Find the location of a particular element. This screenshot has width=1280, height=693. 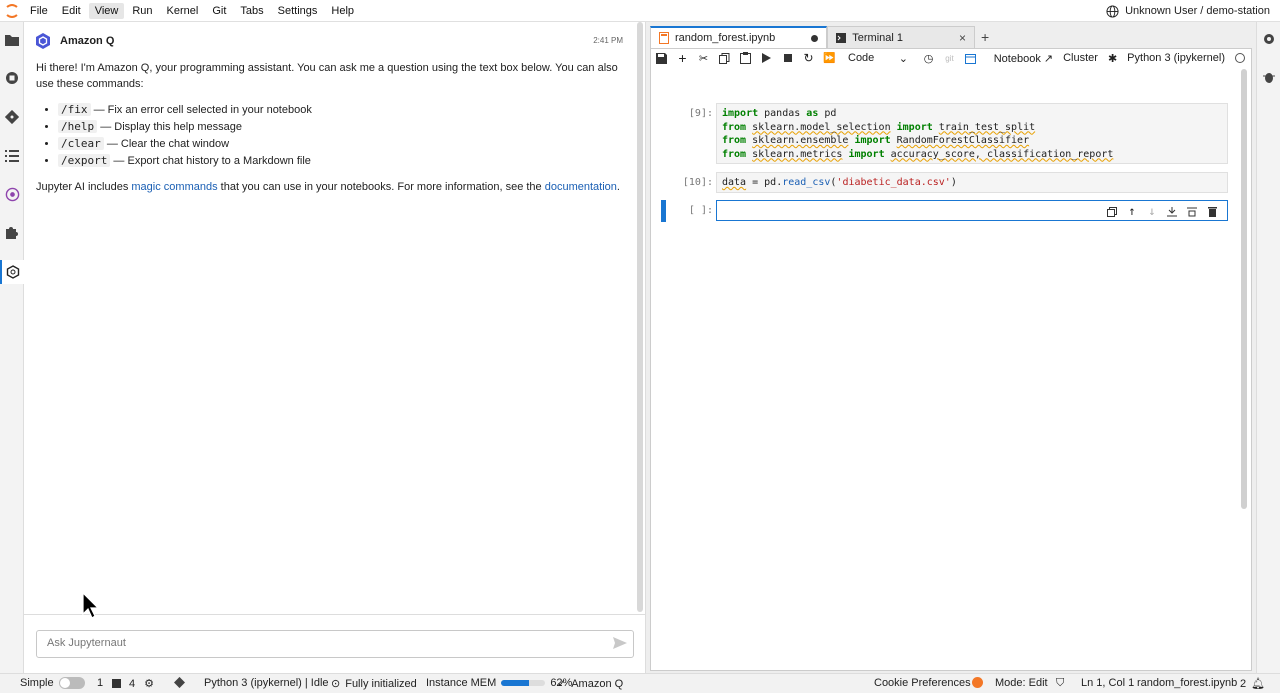

kernel-status: Python 3 (ipykernel) | Idle is located at coordinates (266, 683).